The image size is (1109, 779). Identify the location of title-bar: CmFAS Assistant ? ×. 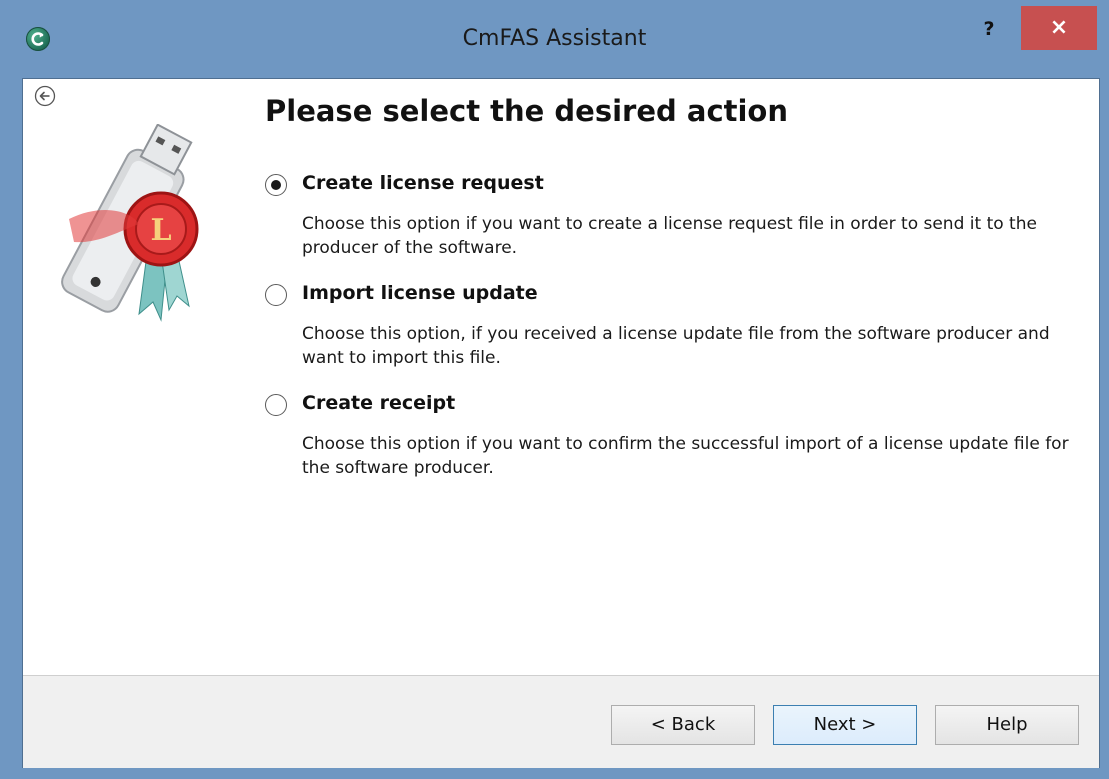
(554, 39).